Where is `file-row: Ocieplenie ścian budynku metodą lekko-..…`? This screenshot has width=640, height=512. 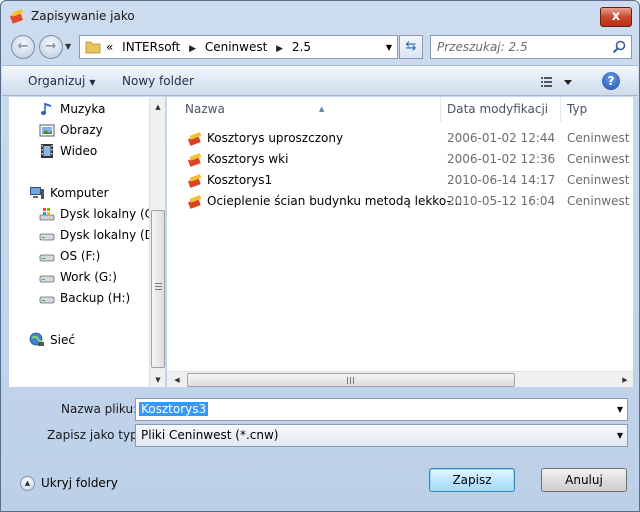
file-row: Ocieplenie ścian budynku metodą lekko-..… is located at coordinates (400, 201).